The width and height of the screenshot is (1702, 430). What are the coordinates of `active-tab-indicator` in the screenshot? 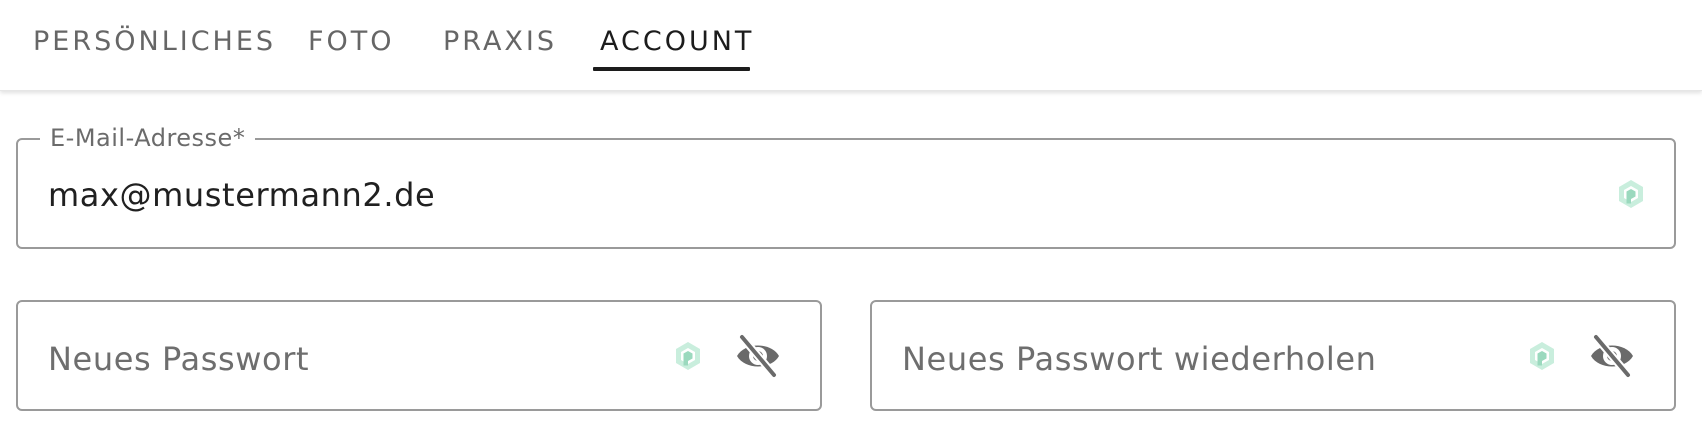 It's located at (671, 69).